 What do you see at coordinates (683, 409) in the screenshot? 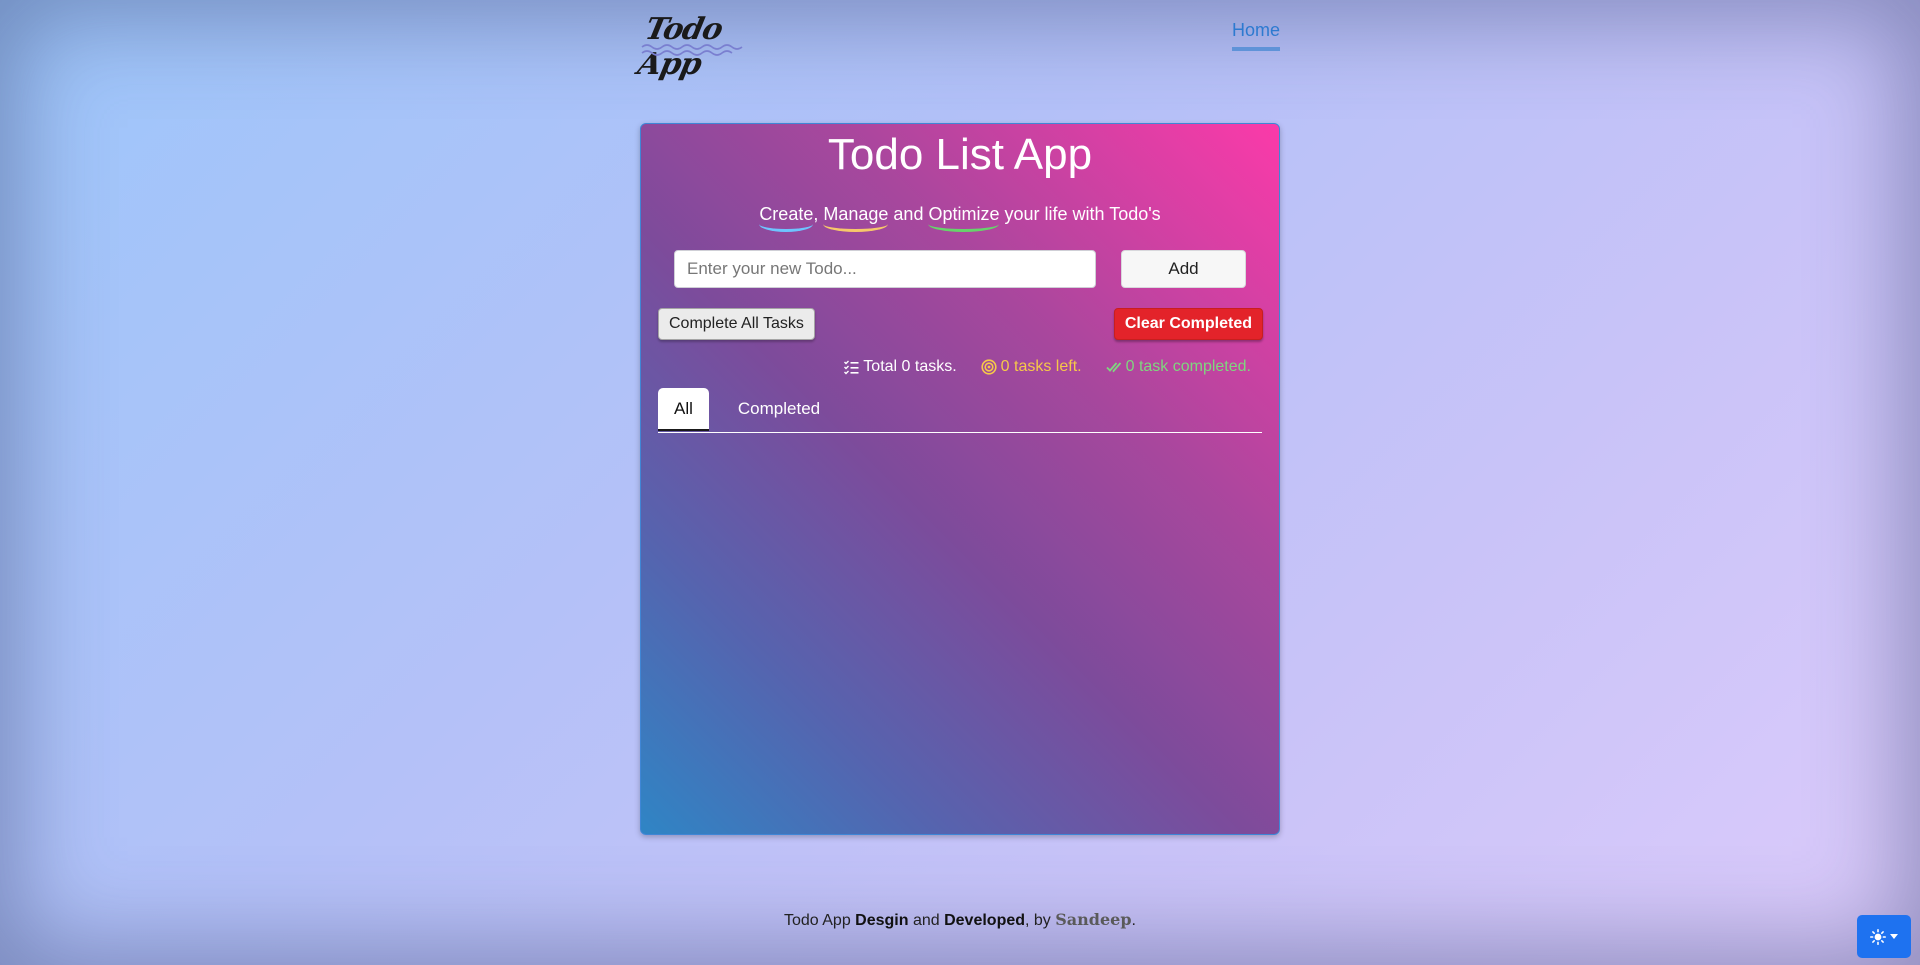
I see `tab-all: All` at bounding box center [683, 409].